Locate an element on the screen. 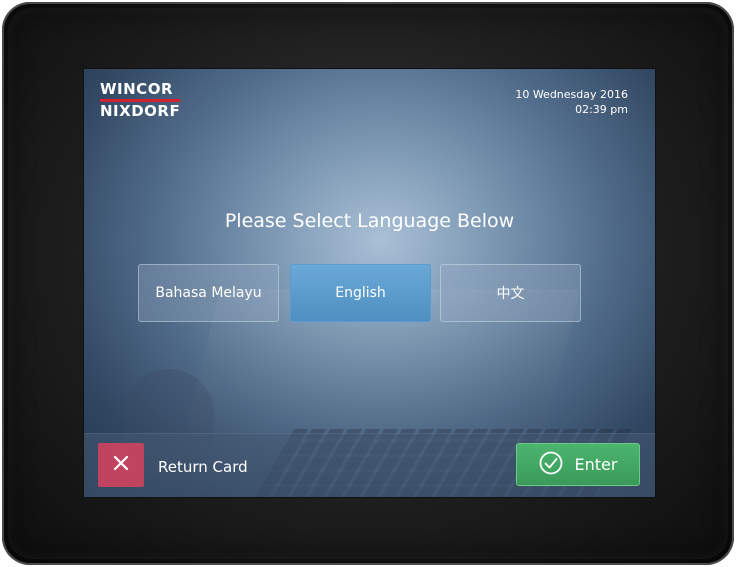  logo-line-1: WINCOR is located at coordinates (136, 89).